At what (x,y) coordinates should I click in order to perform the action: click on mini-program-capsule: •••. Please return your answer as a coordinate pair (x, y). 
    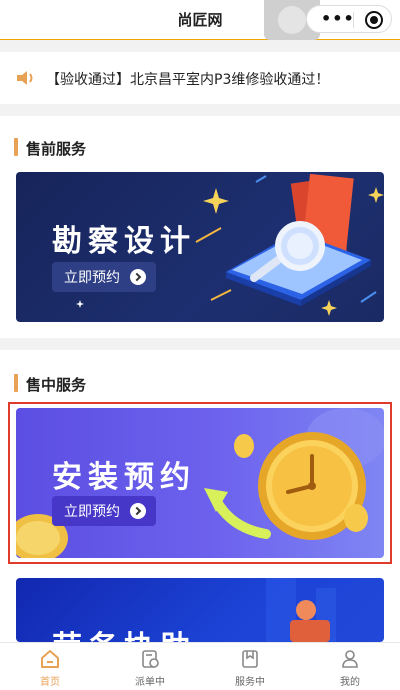
    Looking at the image, I should click on (349, 19).